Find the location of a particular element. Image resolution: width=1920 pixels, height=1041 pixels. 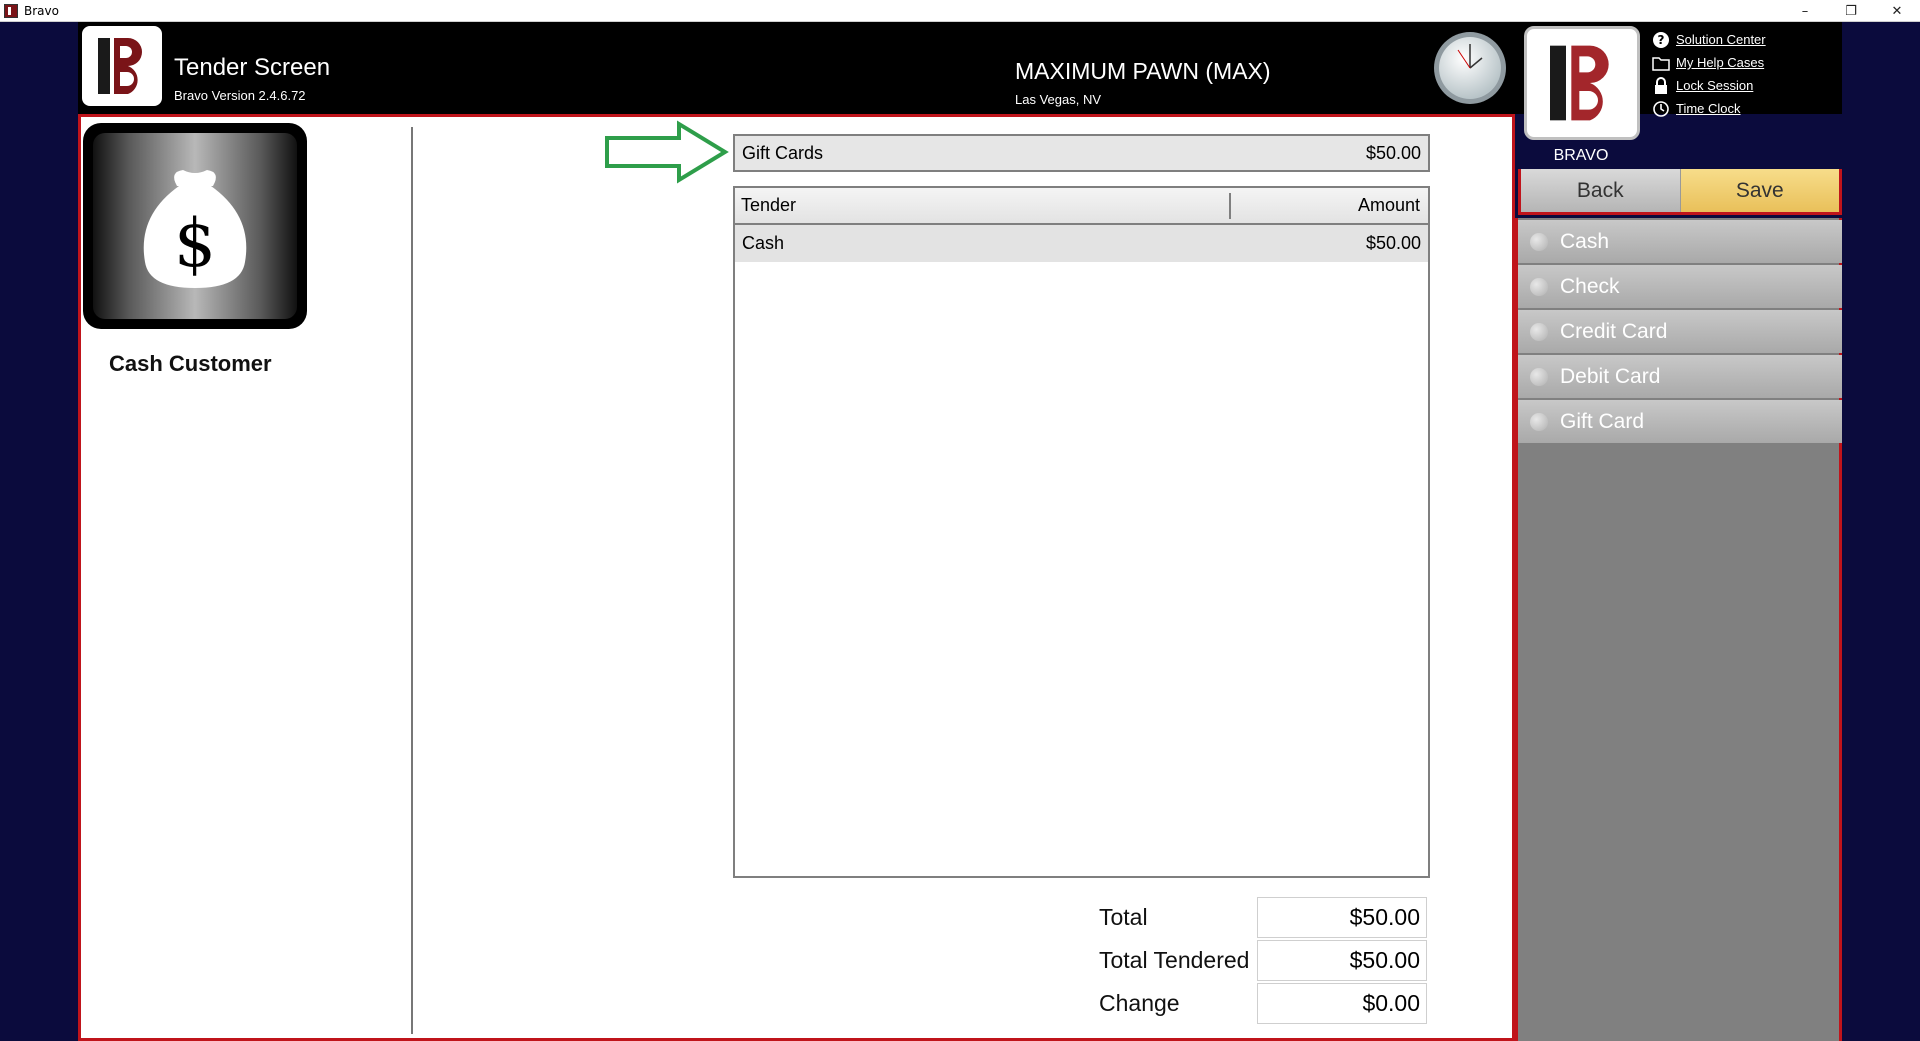

customer-name: Cash Customer is located at coordinates (190, 363).